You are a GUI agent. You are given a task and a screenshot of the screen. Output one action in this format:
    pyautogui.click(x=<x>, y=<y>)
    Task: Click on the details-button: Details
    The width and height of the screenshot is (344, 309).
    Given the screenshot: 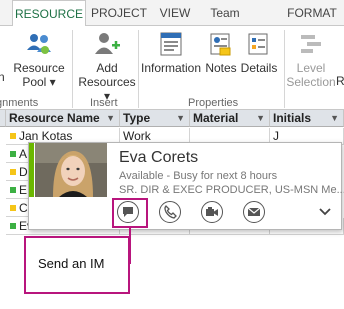 What is the action you would take?
    pyautogui.click(x=259, y=52)
    